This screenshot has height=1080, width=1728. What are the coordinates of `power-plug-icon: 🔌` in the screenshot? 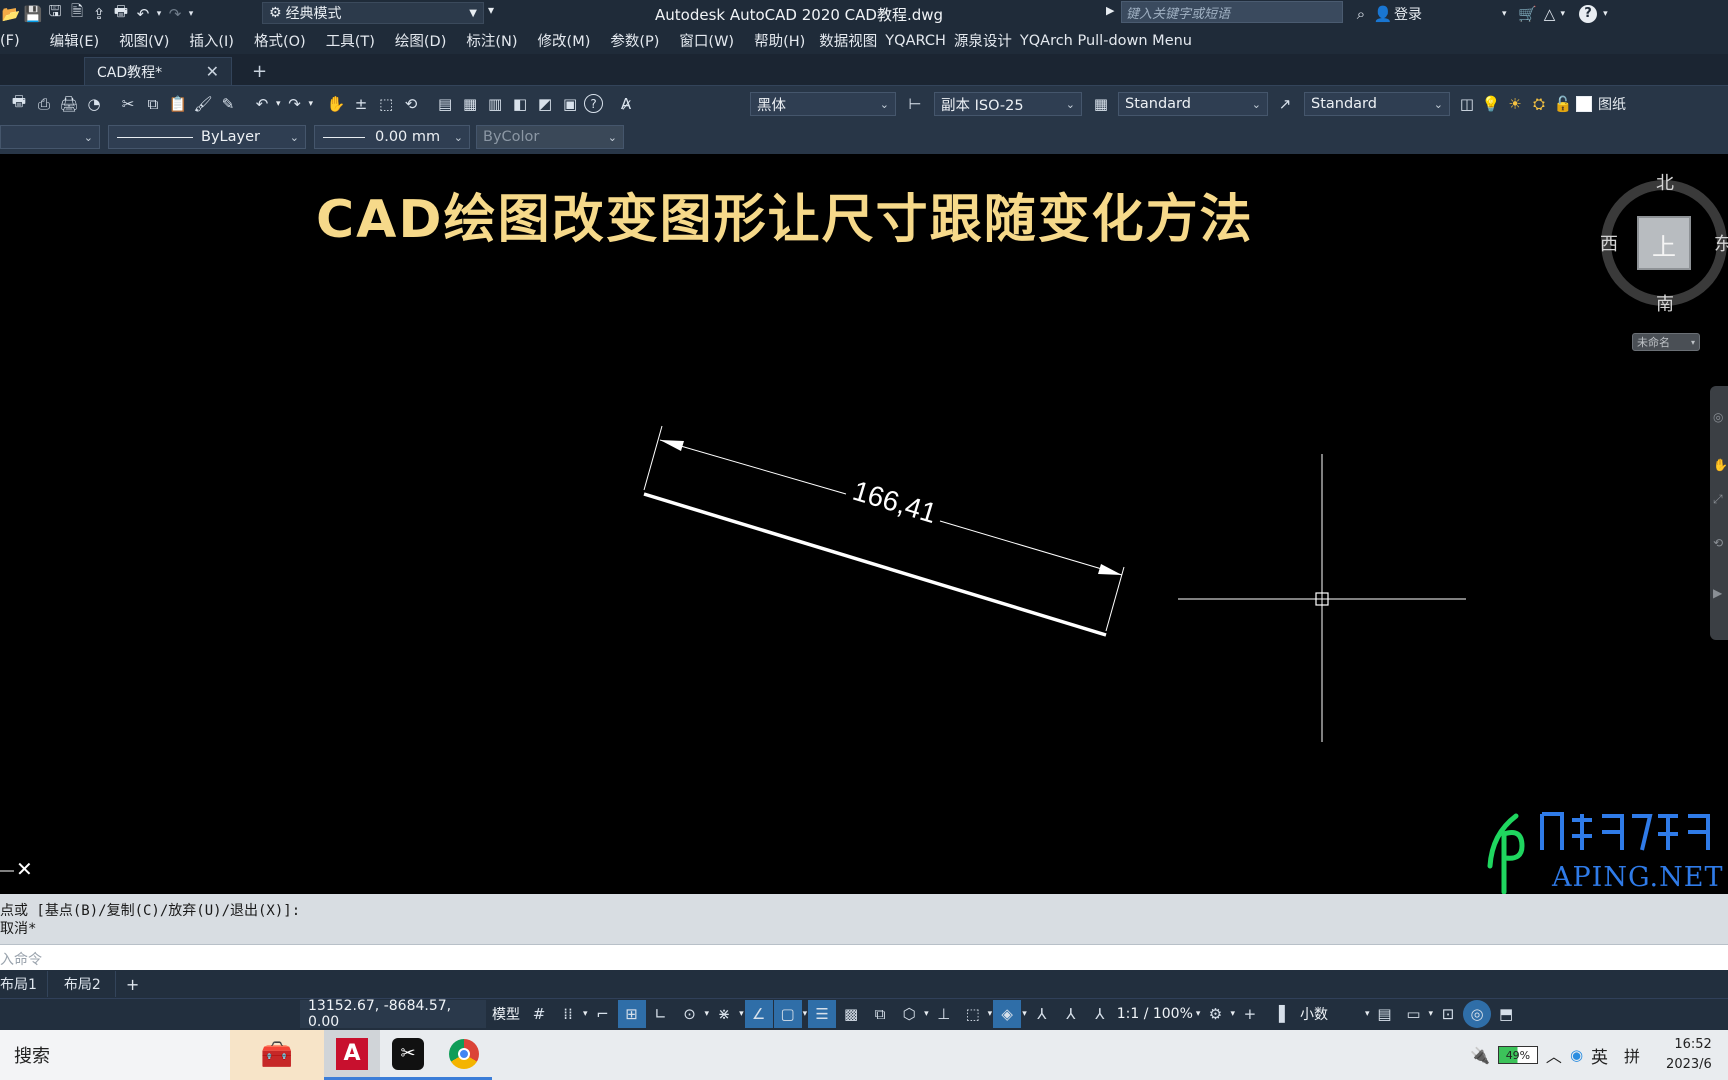 It's located at (1480, 1055).